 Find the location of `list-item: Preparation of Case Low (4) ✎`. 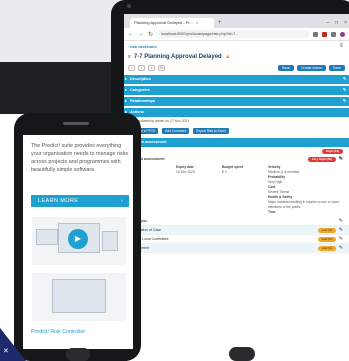

list-item: Preparation of Case Low (4) ✎ is located at coordinates (236, 230).